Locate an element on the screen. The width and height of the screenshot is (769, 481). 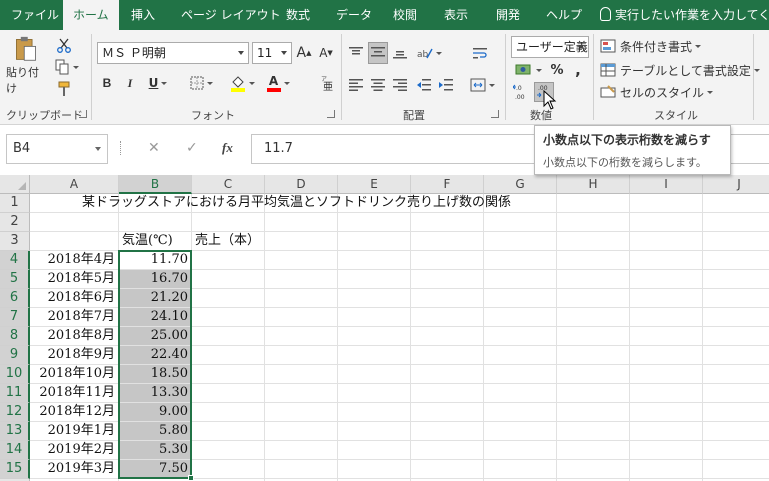
fill-handle is located at coordinates (191, 478).